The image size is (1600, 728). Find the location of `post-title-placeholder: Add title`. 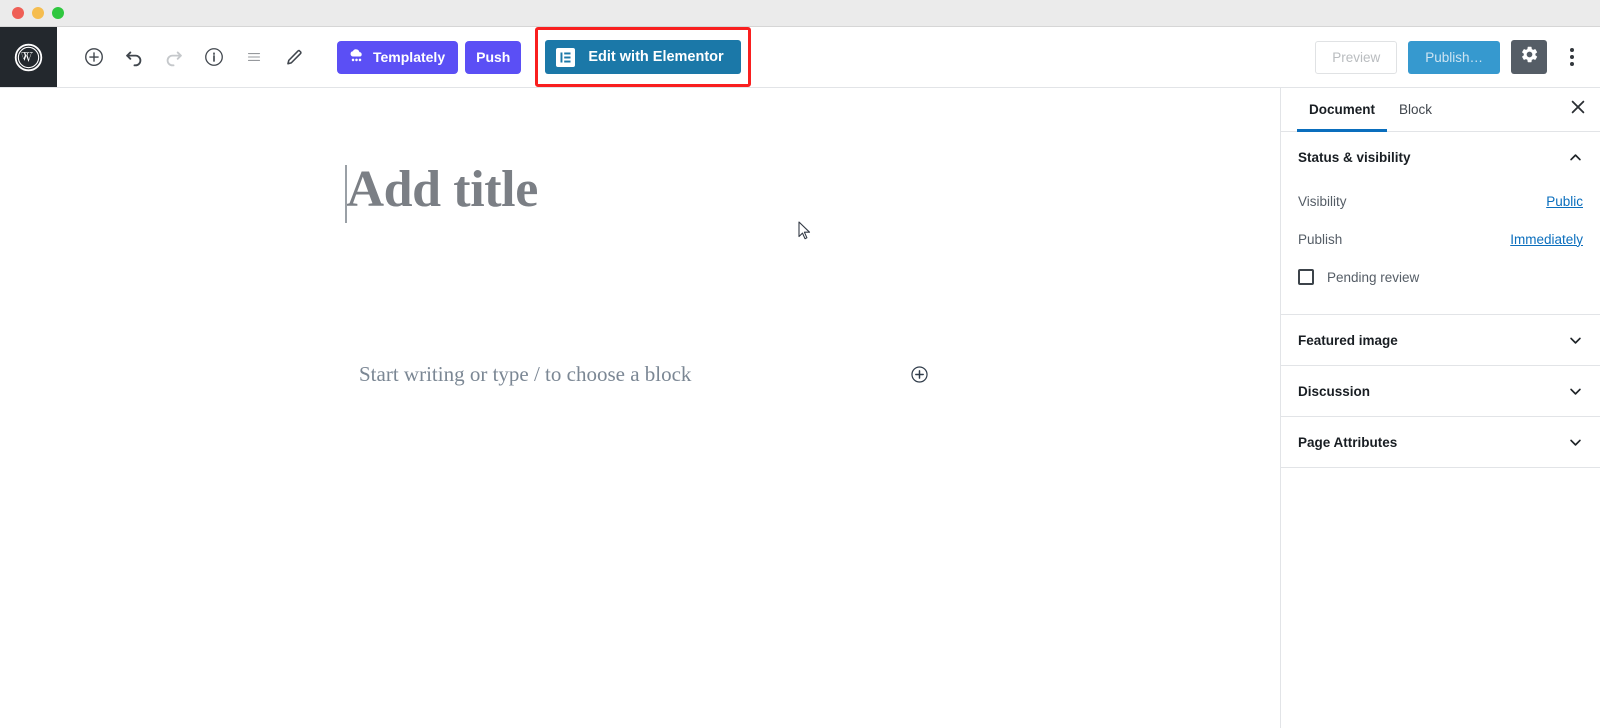

post-title-placeholder: Add title is located at coordinates (442, 189).